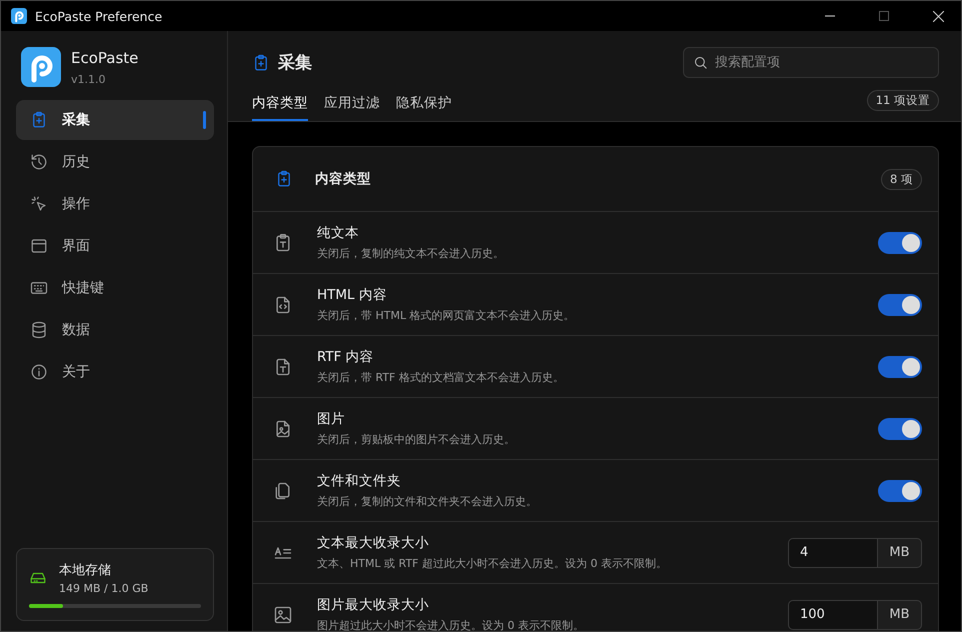  I want to click on setting-description: 关闭后，复制的纯文本不会进入历史。, so click(411, 253).